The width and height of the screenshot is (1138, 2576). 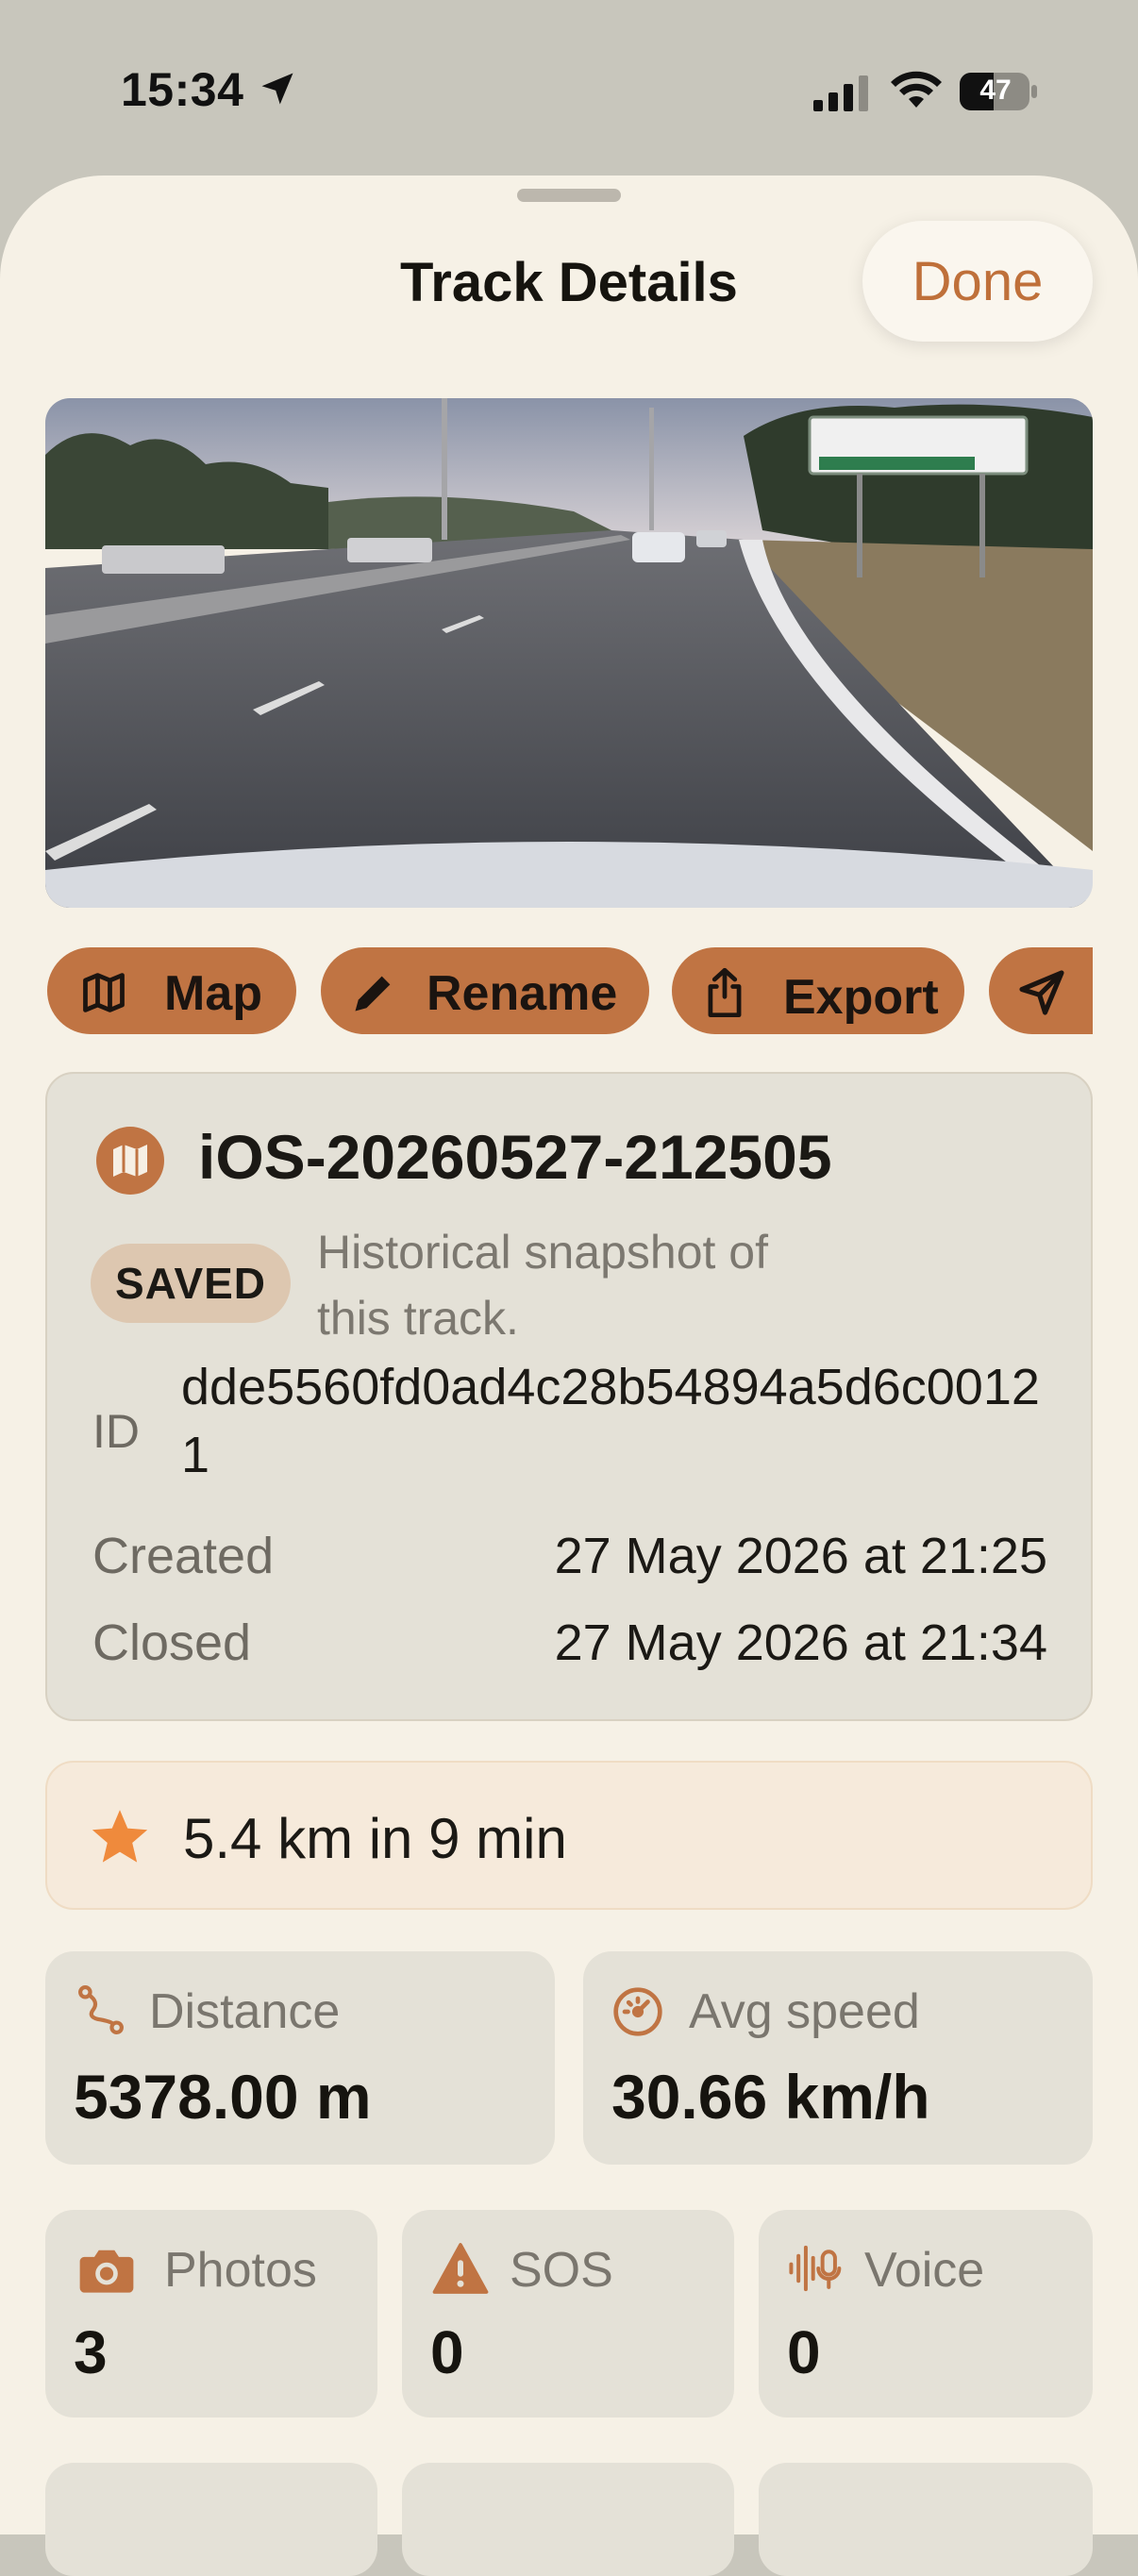 What do you see at coordinates (245, 2011) in the screenshot?
I see `distance-label: Distance` at bounding box center [245, 2011].